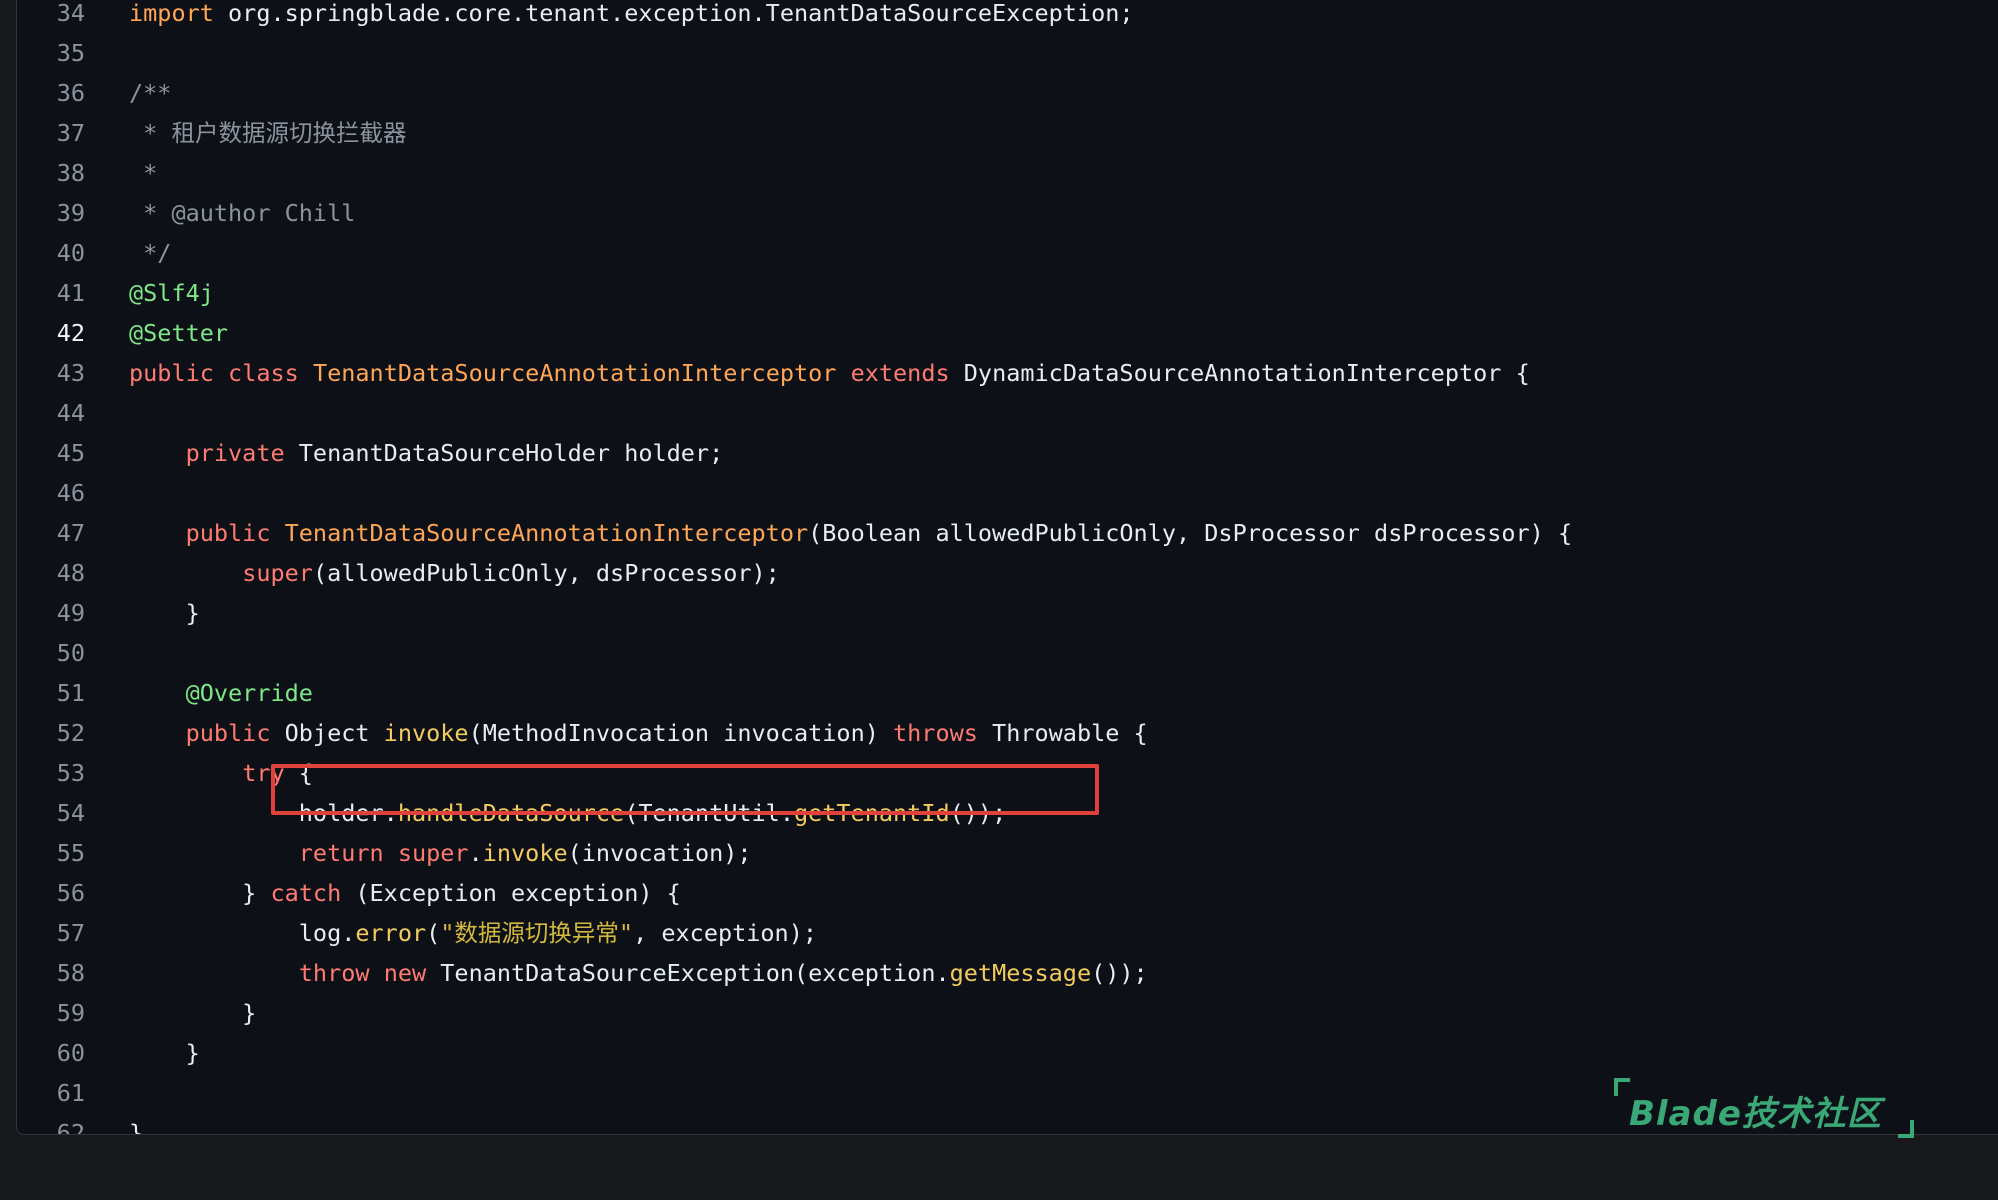 This screenshot has height=1200, width=1998. What do you see at coordinates (51, 1123) in the screenshot?
I see `line-number: 62` at bounding box center [51, 1123].